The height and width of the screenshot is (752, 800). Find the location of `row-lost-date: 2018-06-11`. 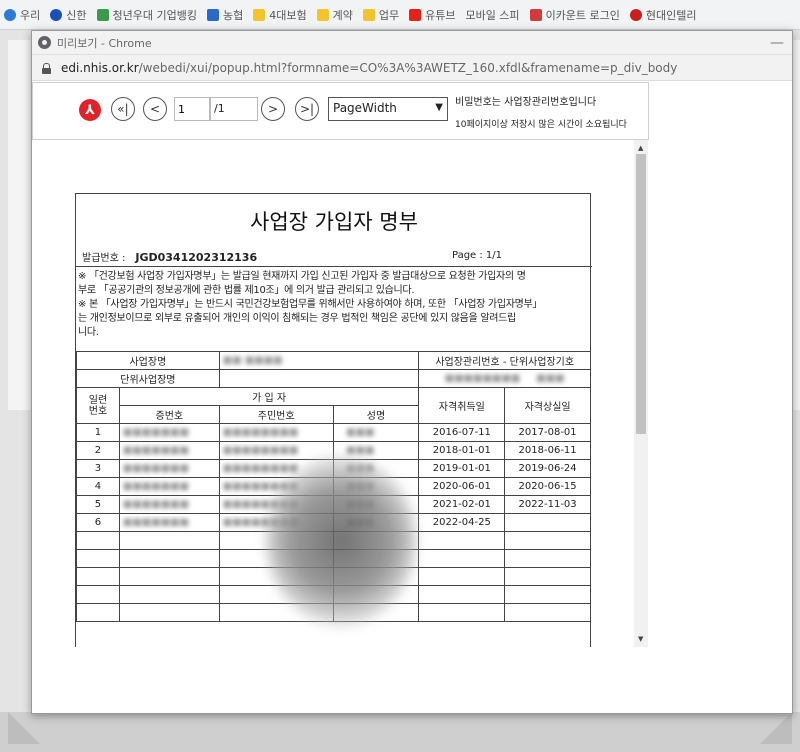

row-lost-date: 2018-06-11 is located at coordinates (547, 450).